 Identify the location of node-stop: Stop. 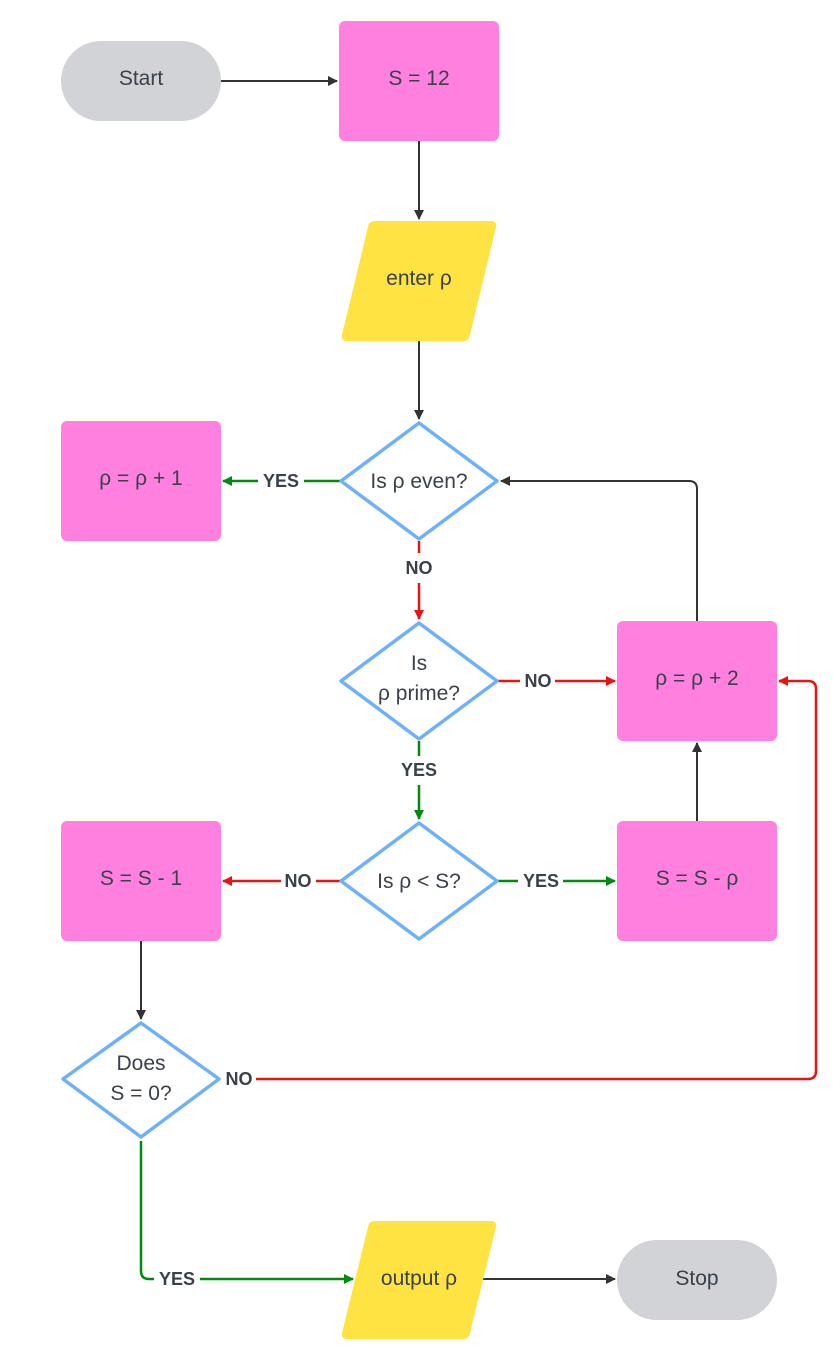
(697, 1280).